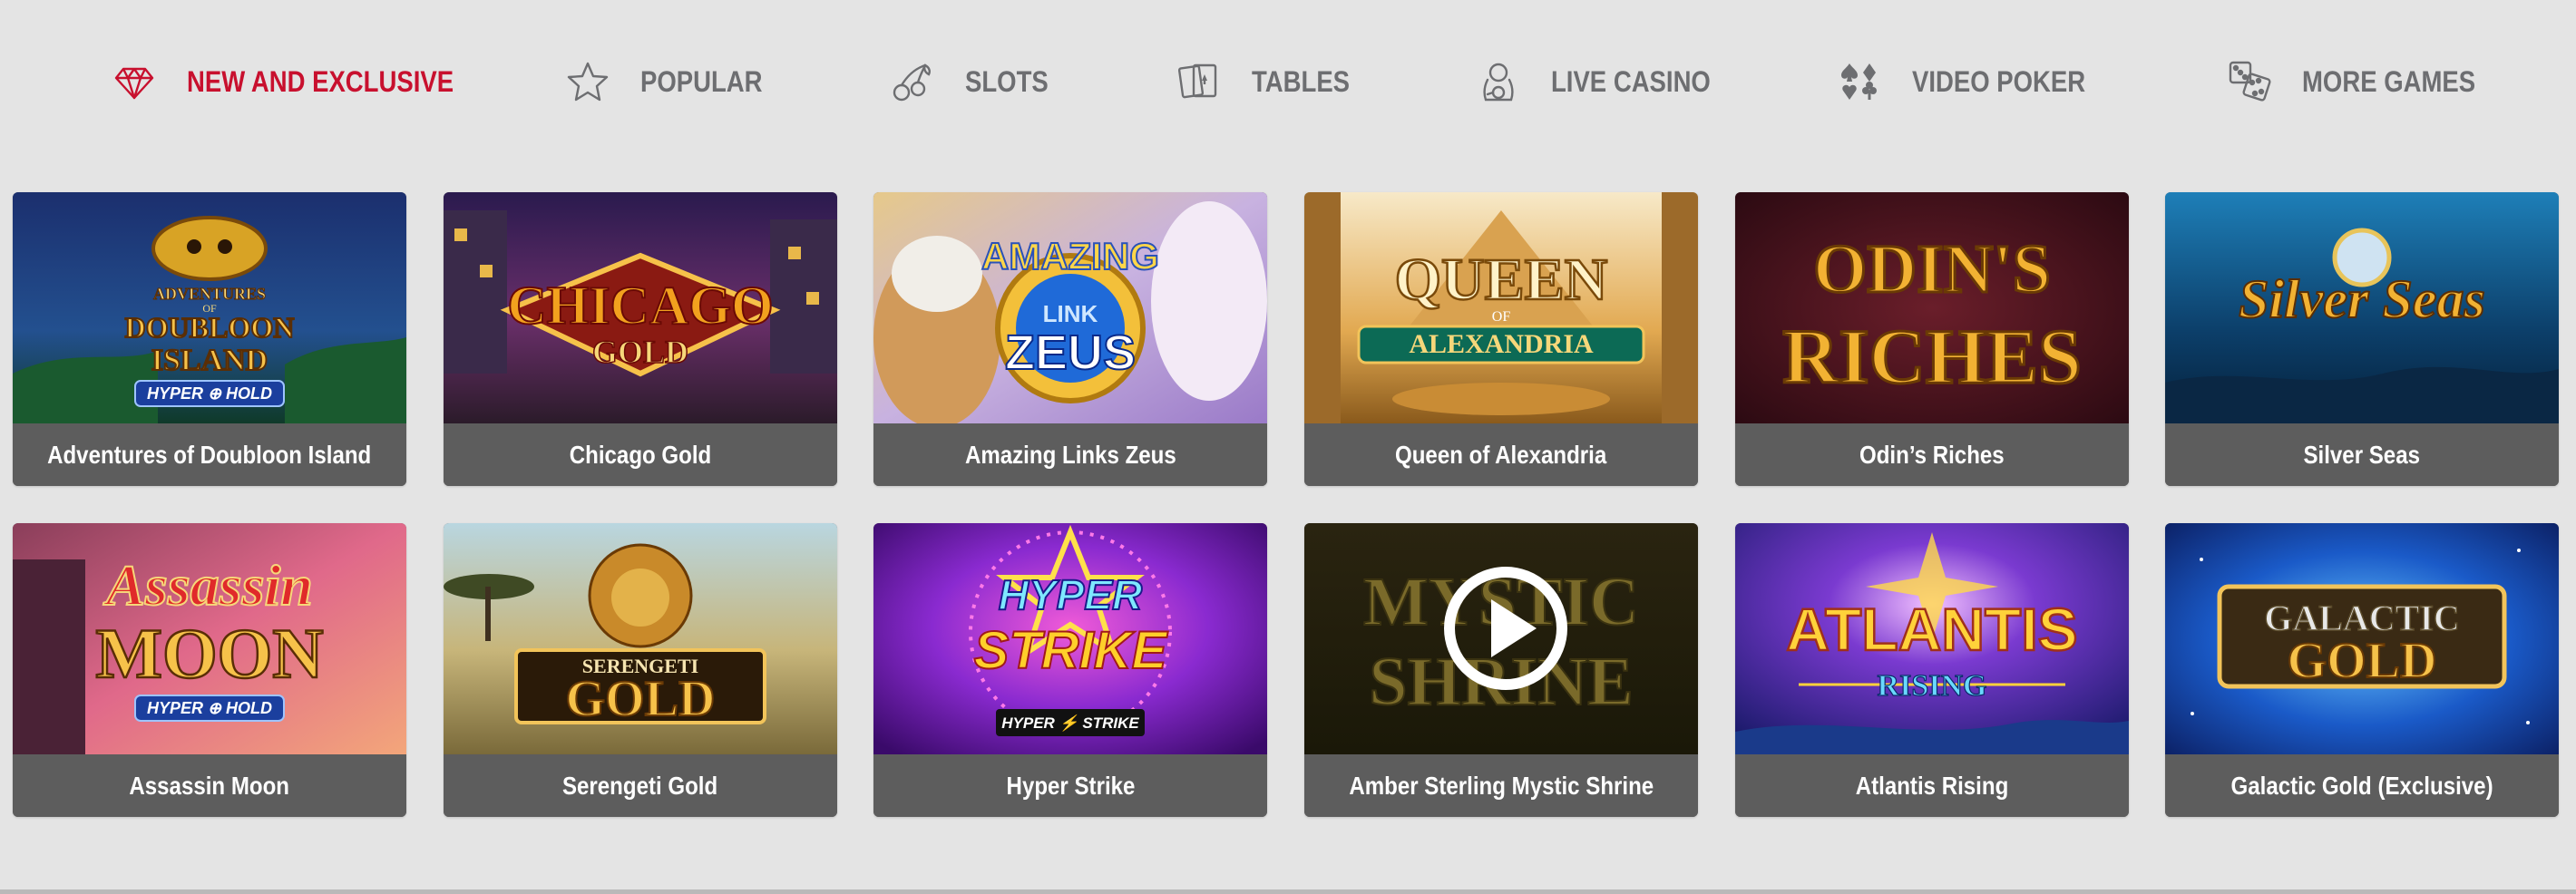  I want to click on game-tile-assassin-moon: Assassin MOON HYPER ⊕ HOLD Assassin Moon, so click(209, 670).